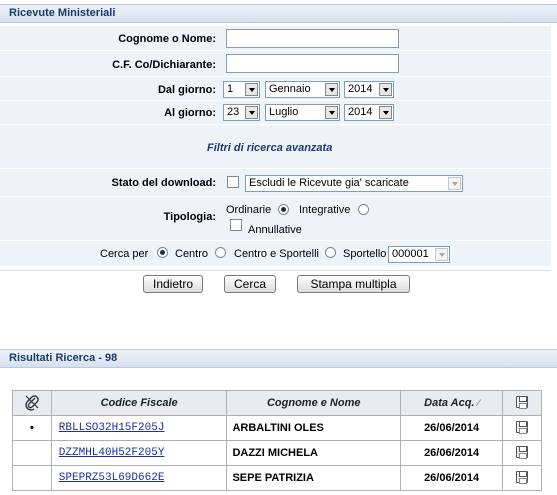 The image size is (557, 495). What do you see at coordinates (241, 112) in the screenshot?
I see `al-day-select: 23` at bounding box center [241, 112].